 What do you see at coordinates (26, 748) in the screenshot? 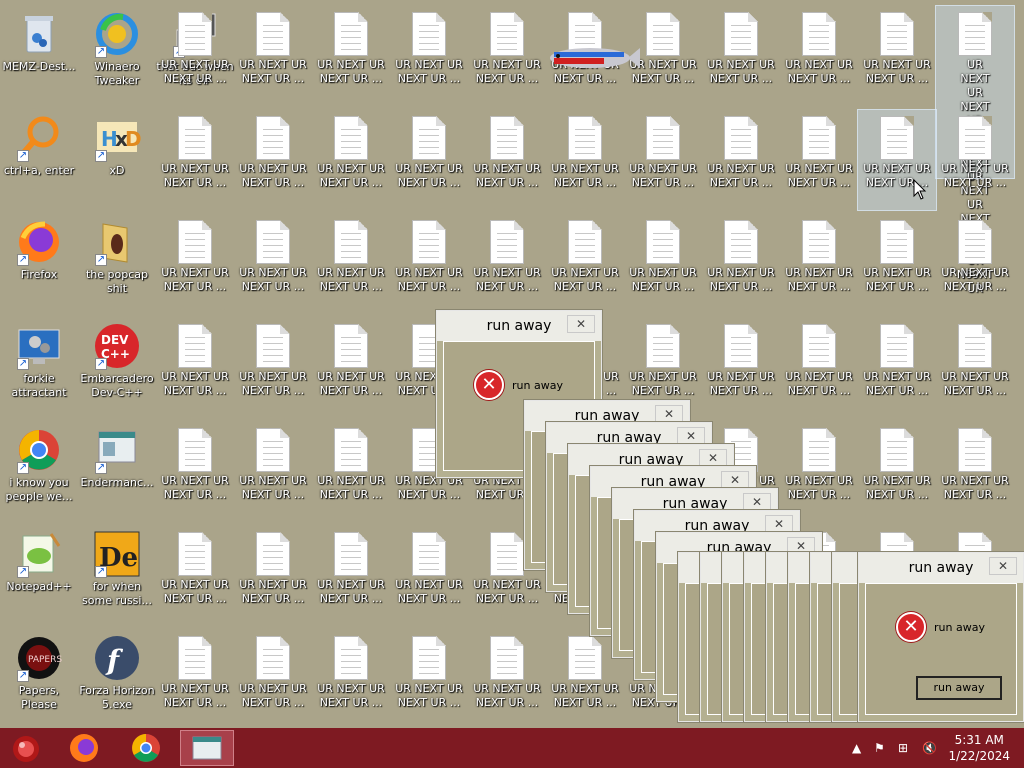
I see `start-button` at bounding box center [26, 748].